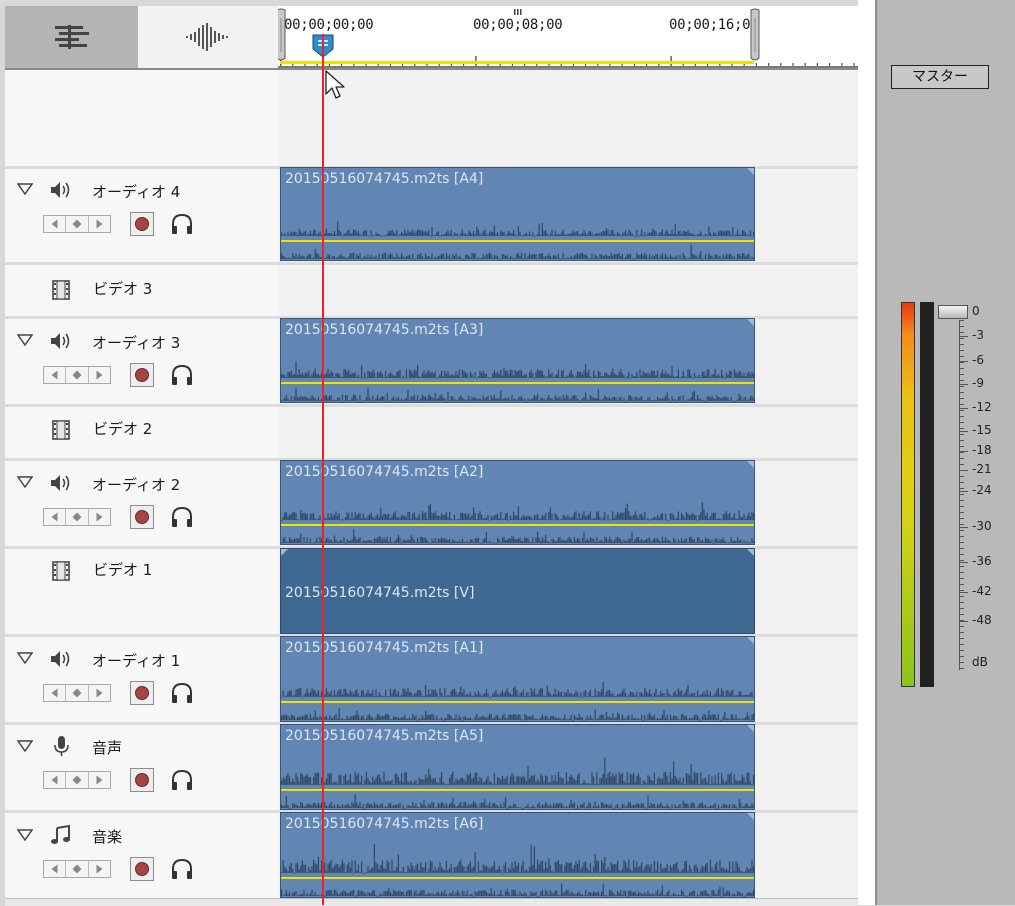 The width and height of the screenshot is (1015, 906). I want to click on diamond-icon, so click(76, 780).